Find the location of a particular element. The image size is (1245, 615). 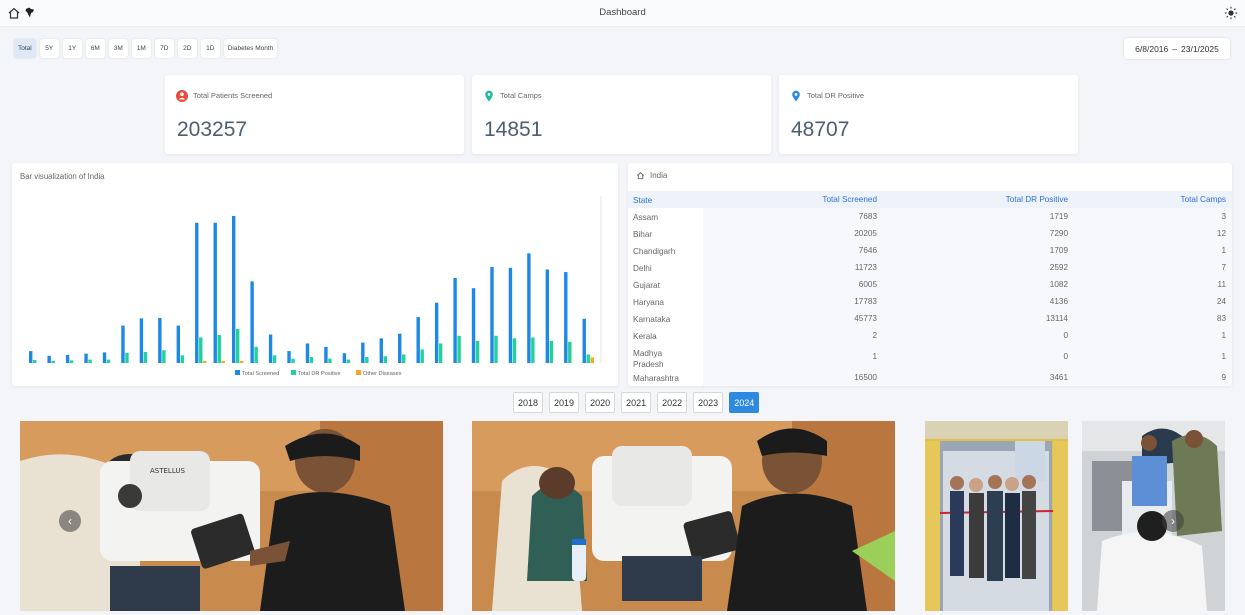

date-end: 23/1/2025 is located at coordinates (1200, 49).